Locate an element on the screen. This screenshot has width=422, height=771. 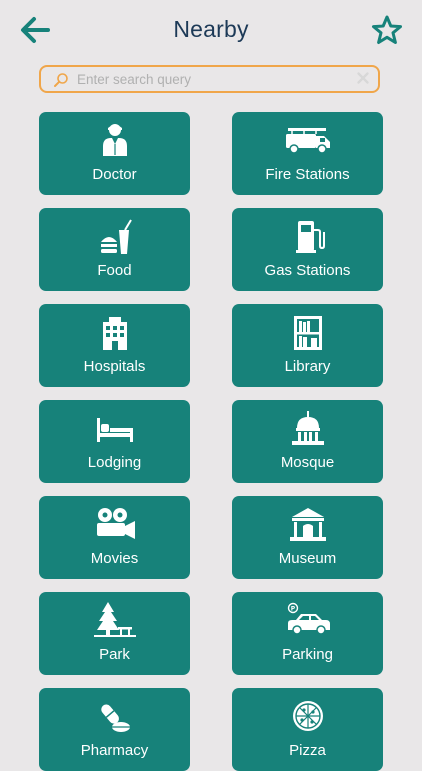
tile-label: Food is located at coordinates (114, 270).